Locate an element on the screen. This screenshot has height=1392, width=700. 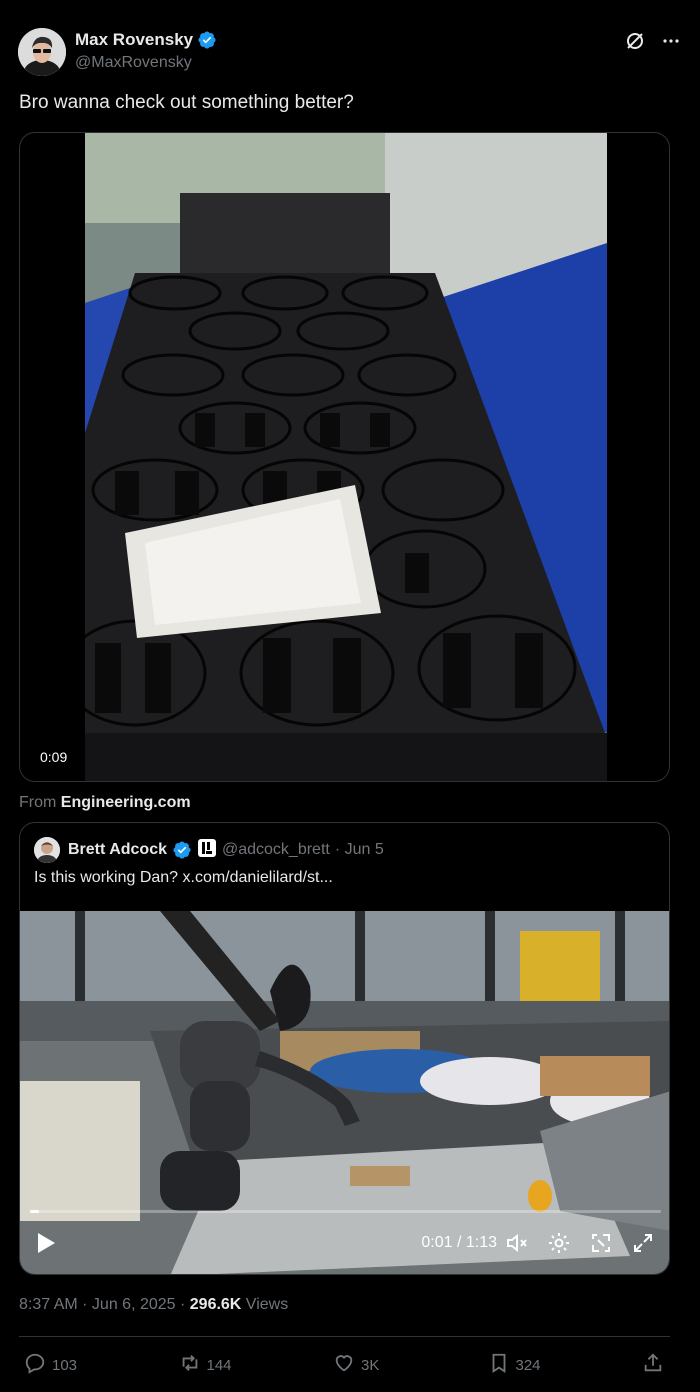
picture-in-picture-icon is located at coordinates (601, 1245).